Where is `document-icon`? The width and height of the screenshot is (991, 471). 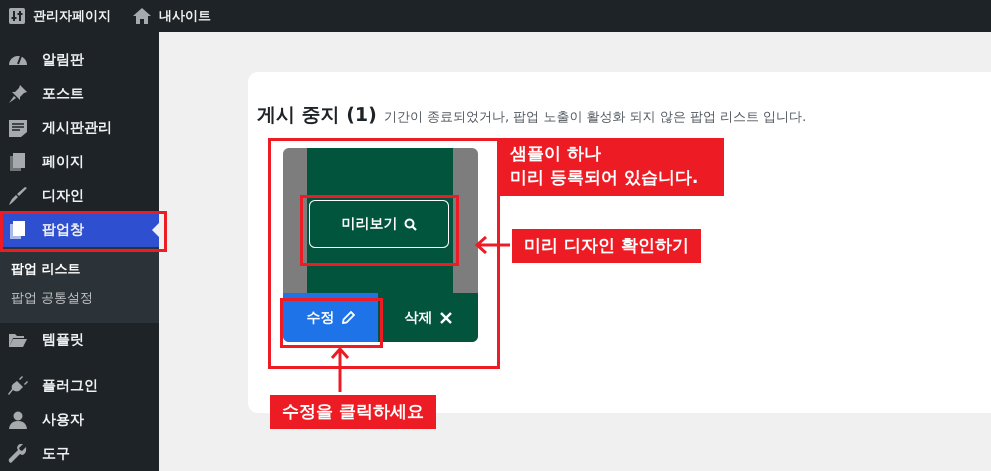
document-icon is located at coordinates (18, 128).